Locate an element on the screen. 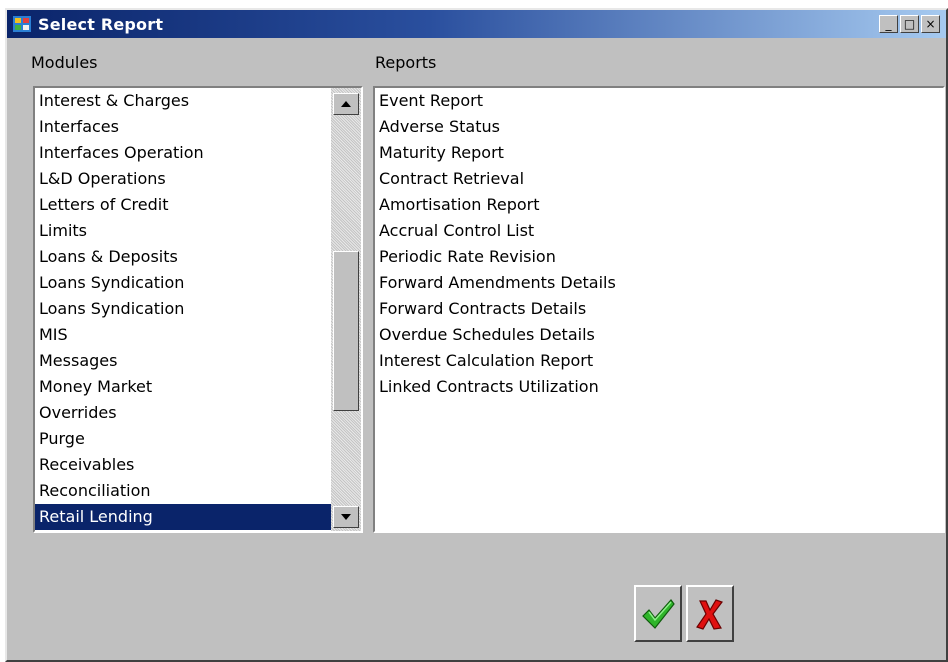 The width and height of the screenshot is (948, 662). module-item: MIS is located at coordinates (183, 335).